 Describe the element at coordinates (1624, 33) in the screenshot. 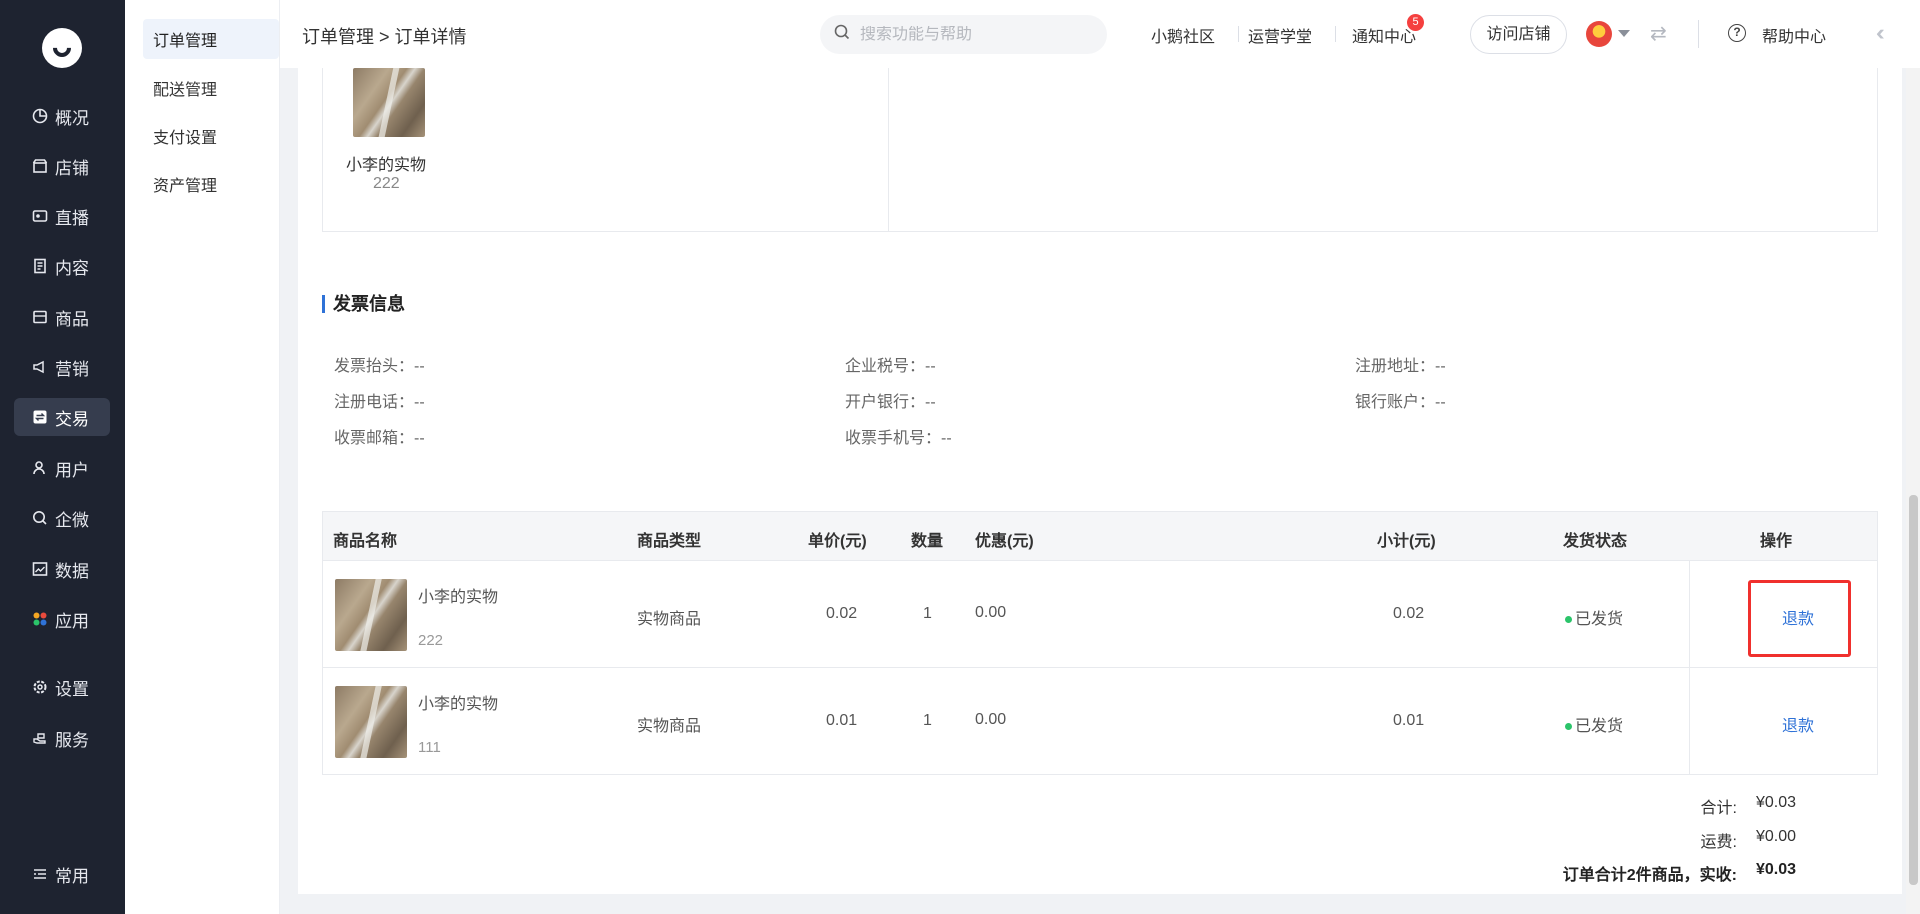

I see `chevron-down-icon` at that location.